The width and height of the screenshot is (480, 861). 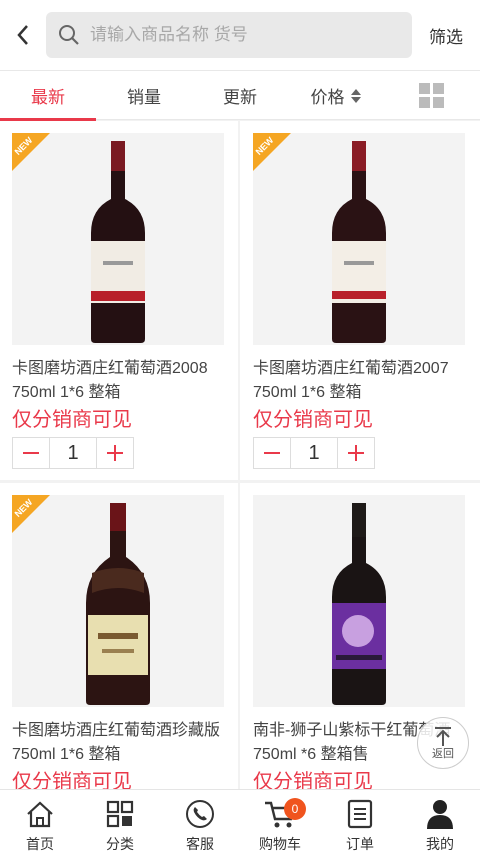 What do you see at coordinates (119, 743) in the screenshot?
I see `product-name: 卡图磨坊酒庄红葡萄酒珍藏版750ml 1*6 整箱` at bounding box center [119, 743].